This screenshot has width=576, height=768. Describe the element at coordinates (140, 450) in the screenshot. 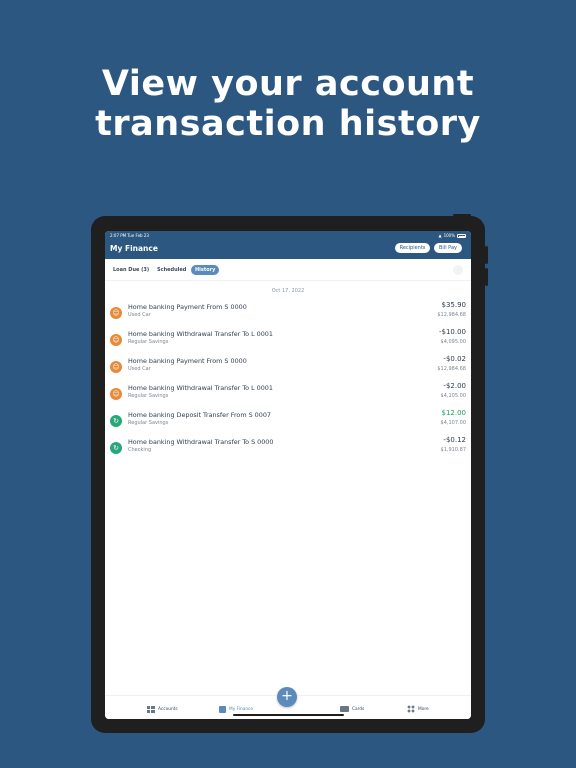

I see `transaction-account: Checking` at that location.